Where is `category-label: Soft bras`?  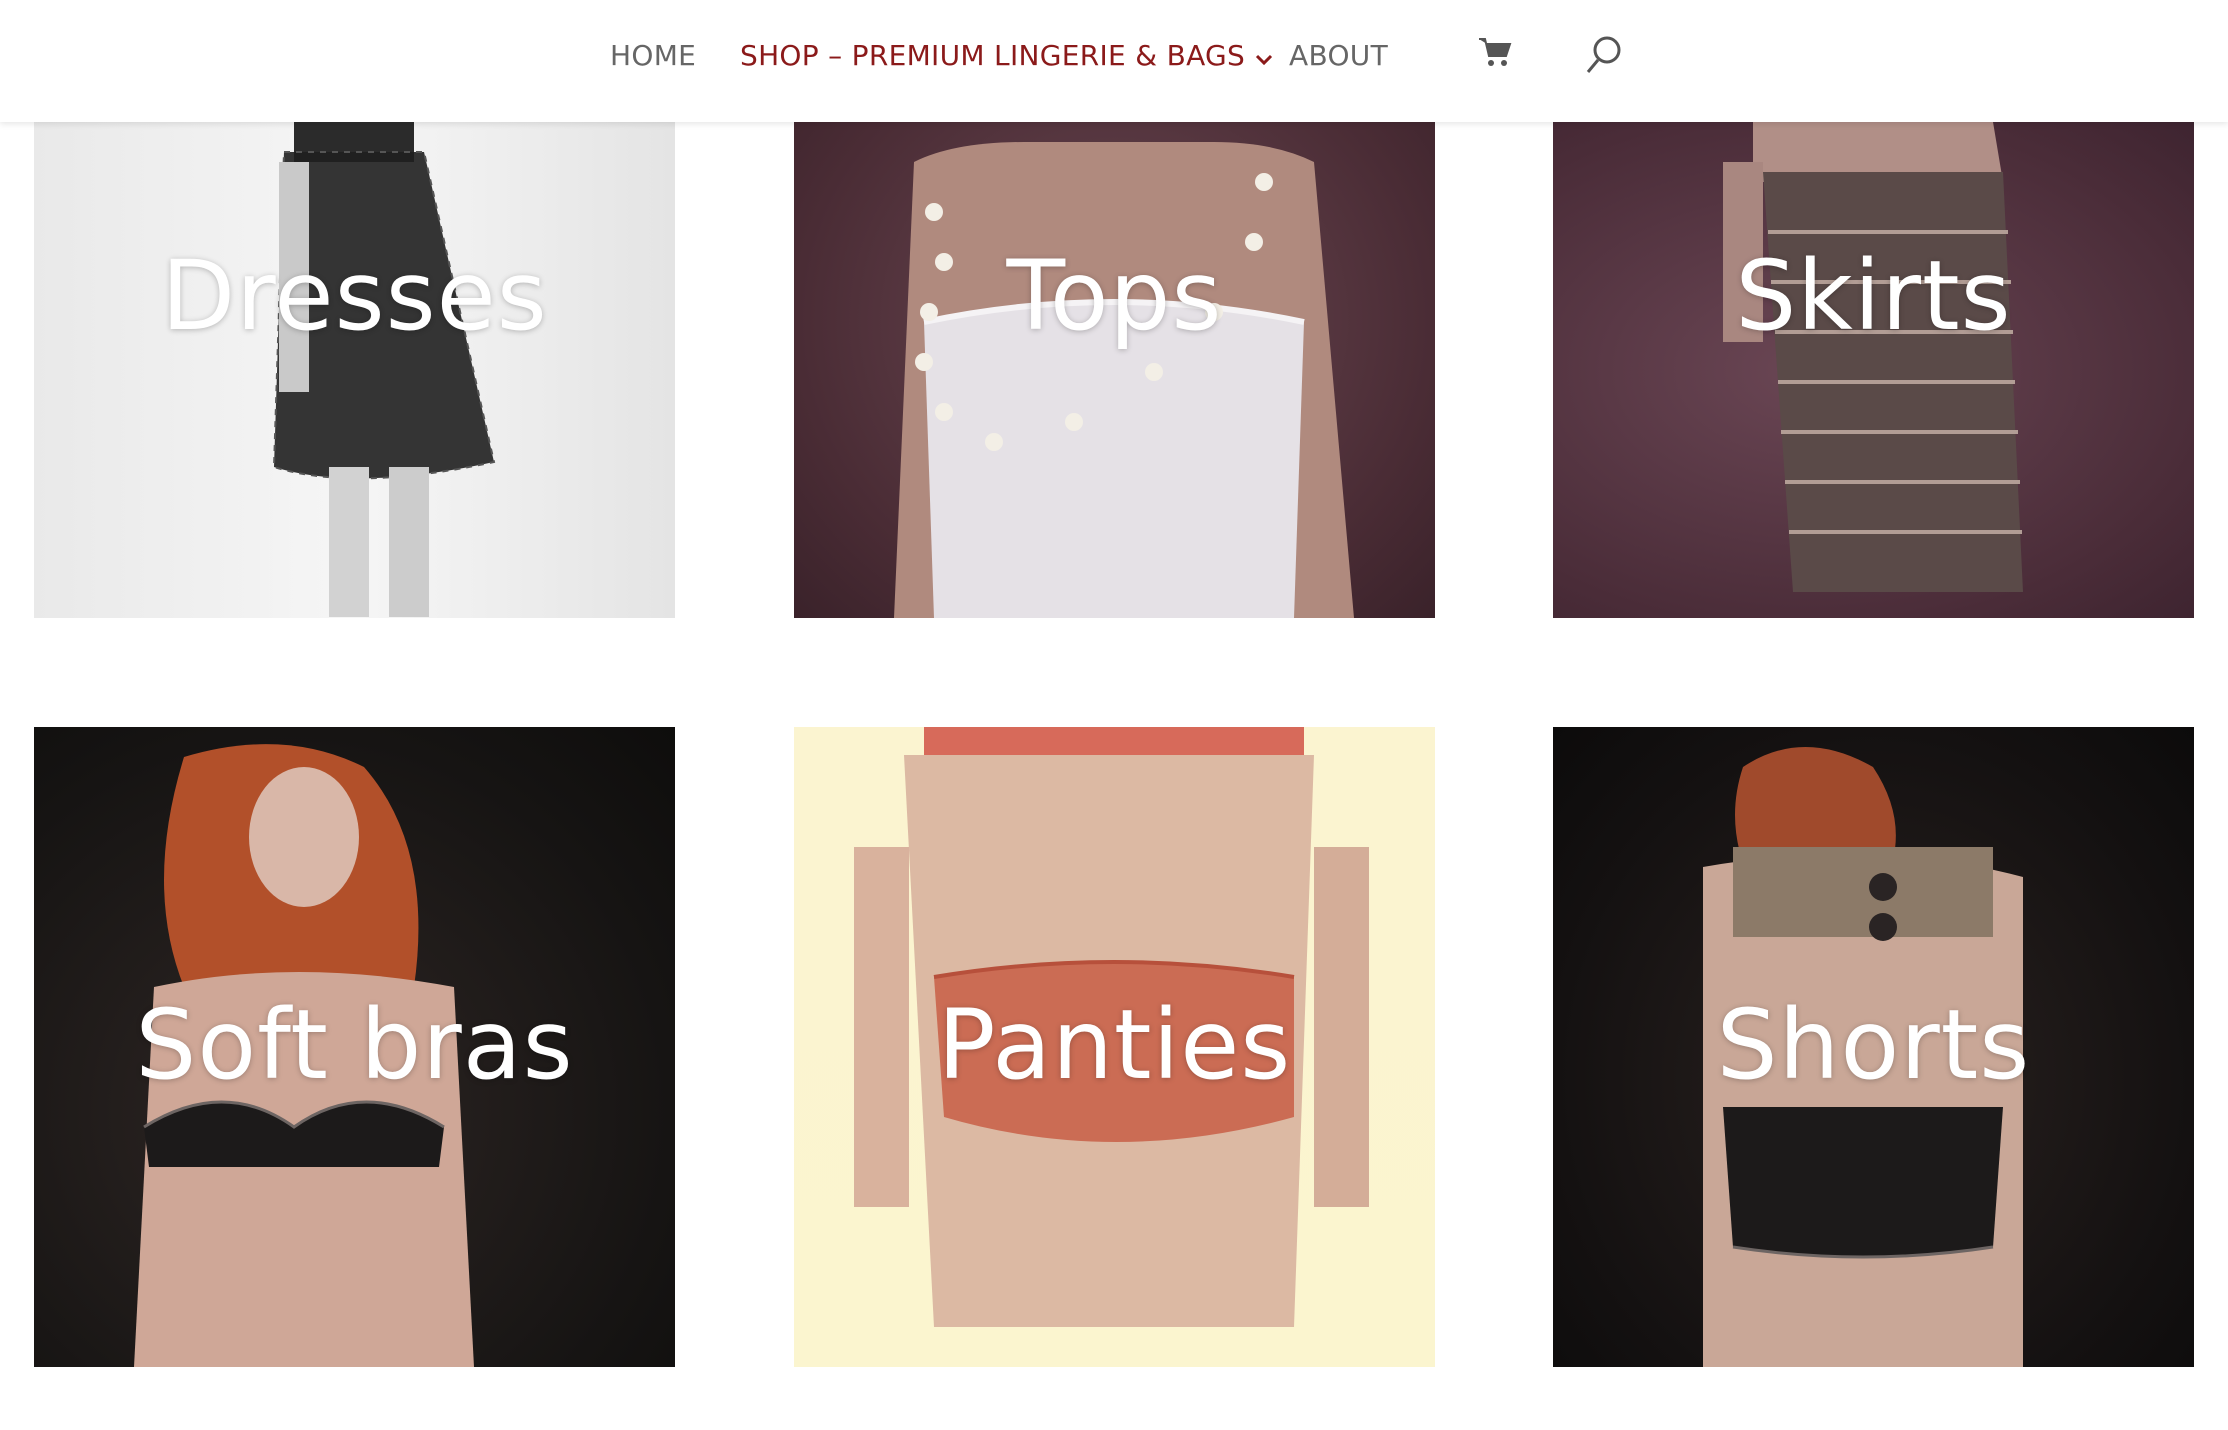
category-label: Soft bras is located at coordinates (354, 1045).